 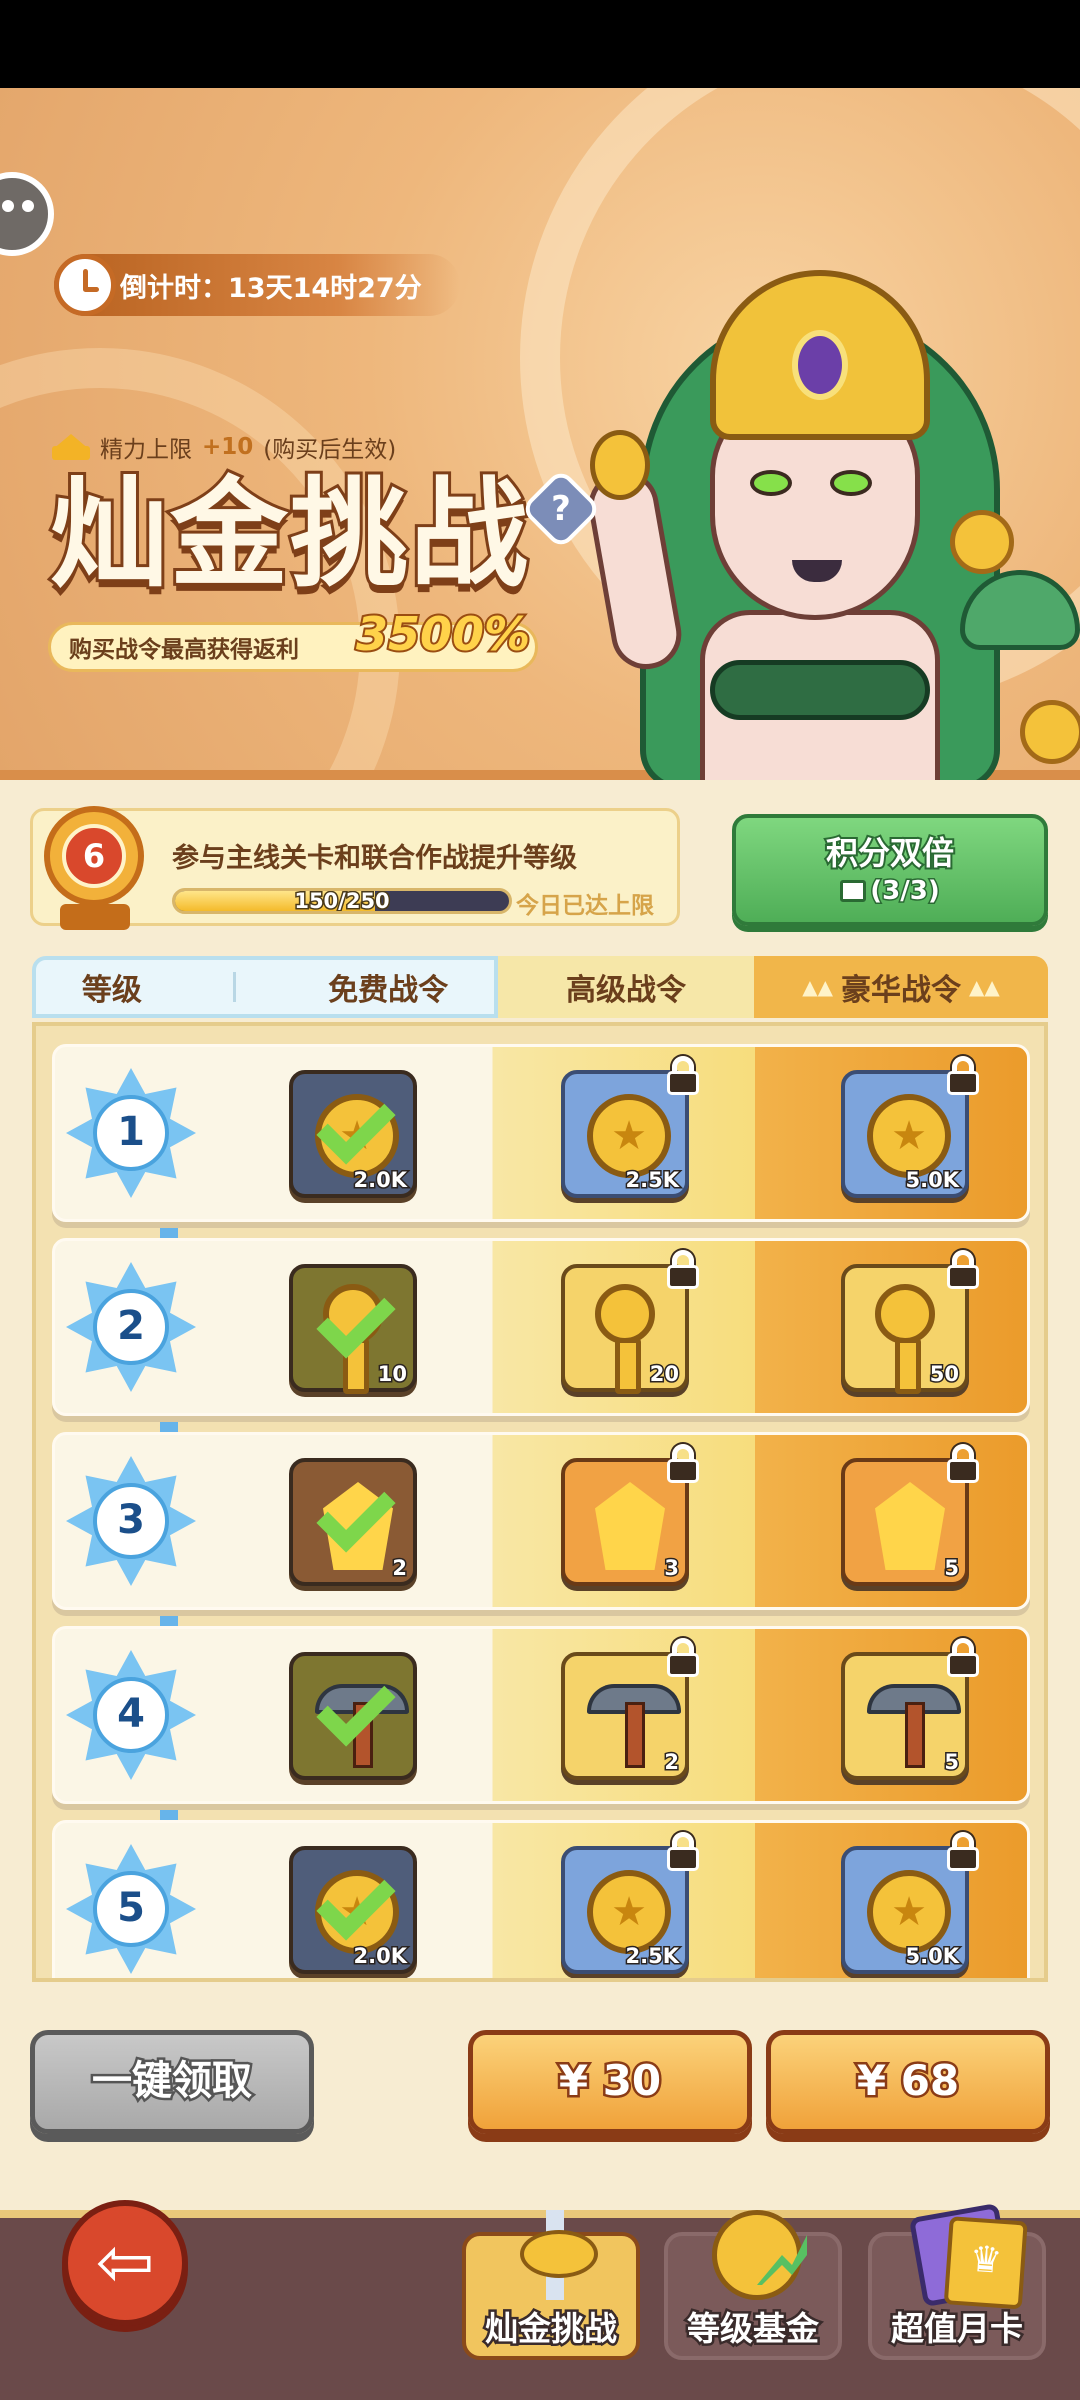 I want to click on buy-advanced-button: ¥ 30, so click(x=610, y=2082).